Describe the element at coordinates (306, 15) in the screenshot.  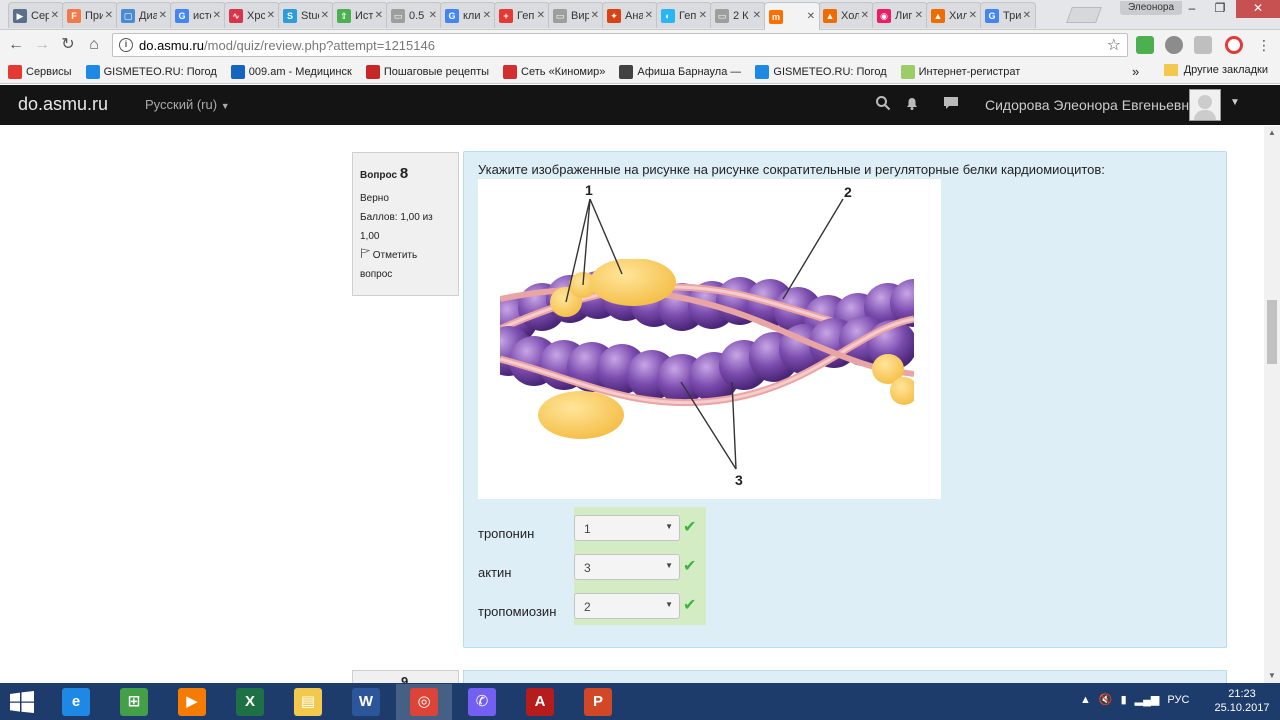
I see `browser-tab: S Stud✕` at that location.